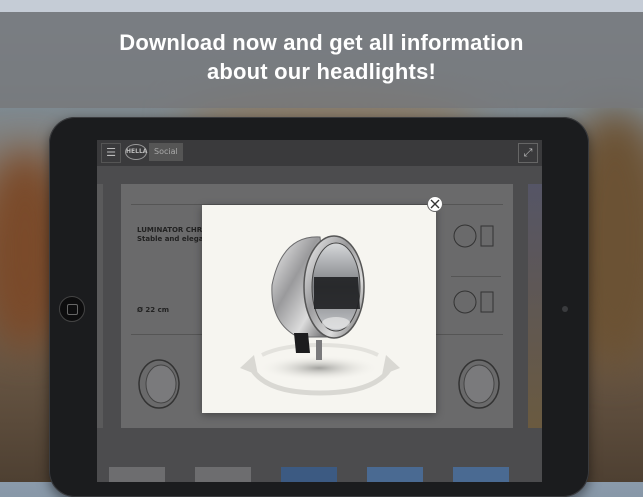 This screenshot has width=643, height=497. I want to click on page-thumbnail-strip, so click(319, 473).